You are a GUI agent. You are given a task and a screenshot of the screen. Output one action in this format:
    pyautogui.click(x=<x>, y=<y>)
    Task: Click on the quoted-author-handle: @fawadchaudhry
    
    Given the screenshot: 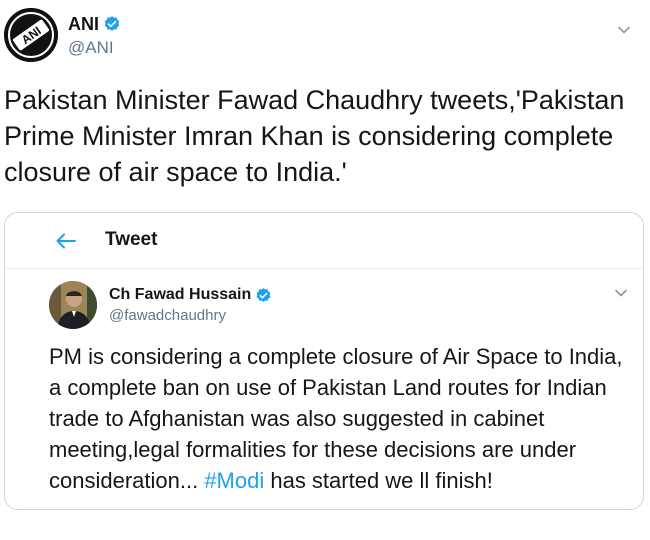 What is the action you would take?
    pyautogui.click(x=190, y=315)
    